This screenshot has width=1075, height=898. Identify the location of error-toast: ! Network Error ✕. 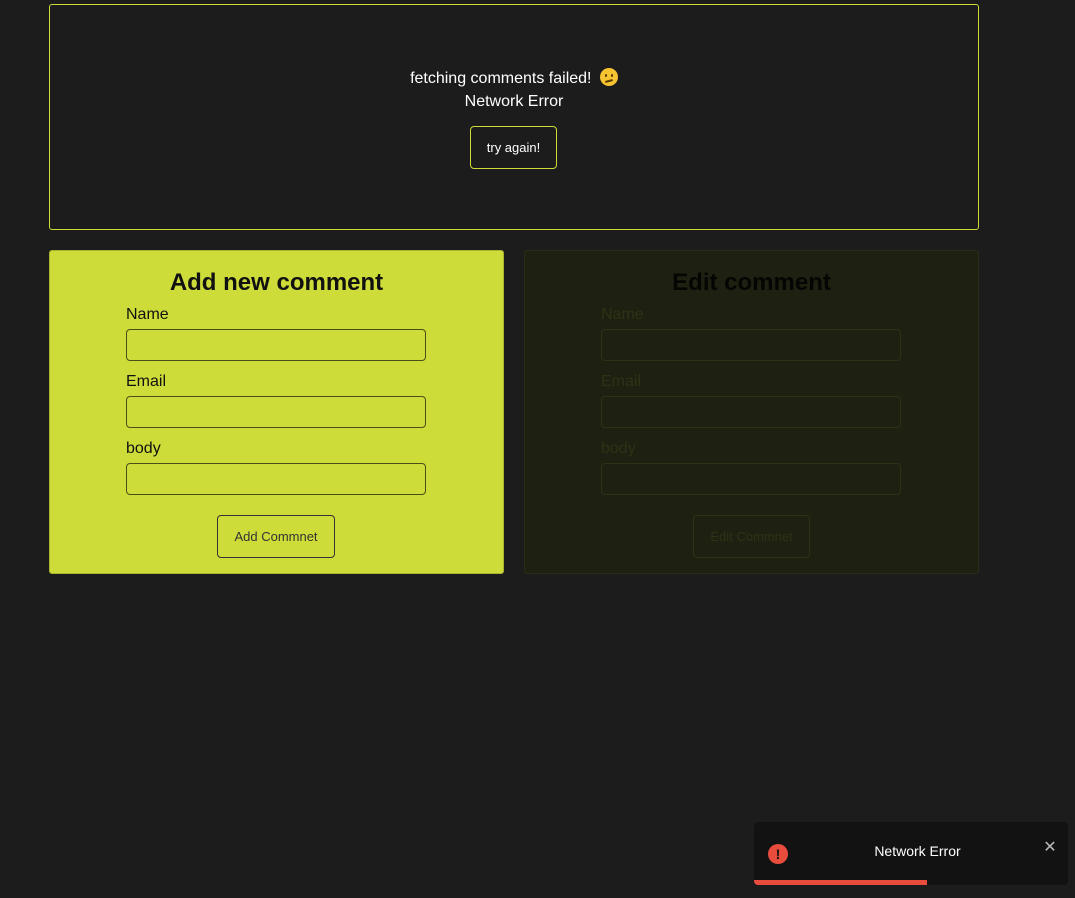
(911, 853).